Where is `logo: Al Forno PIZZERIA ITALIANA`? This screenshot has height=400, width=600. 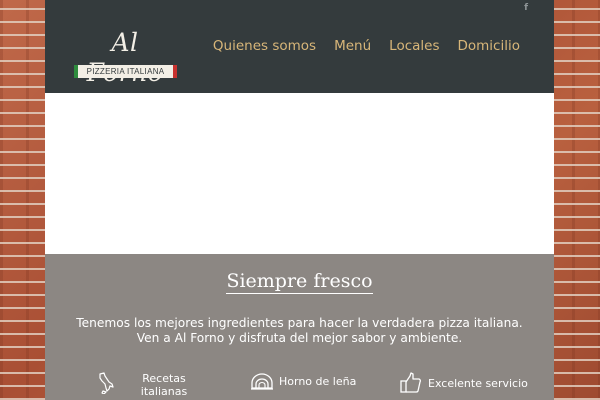
logo: Al Forno PIZZERIA ITALIANA is located at coordinates (125, 57).